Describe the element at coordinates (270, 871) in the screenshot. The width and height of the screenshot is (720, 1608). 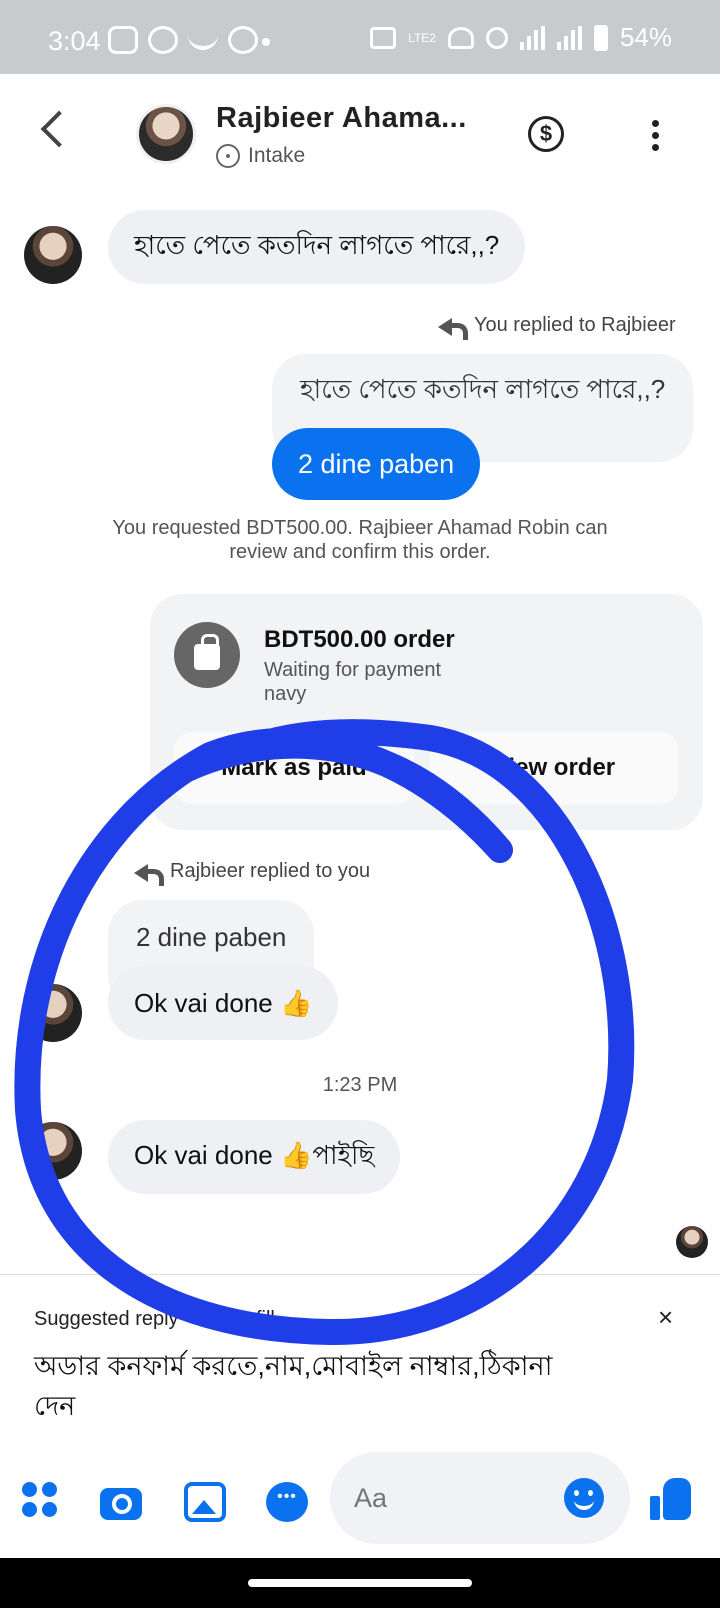
I see `reply-indicator-text: Rajbieer replied to you` at that location.